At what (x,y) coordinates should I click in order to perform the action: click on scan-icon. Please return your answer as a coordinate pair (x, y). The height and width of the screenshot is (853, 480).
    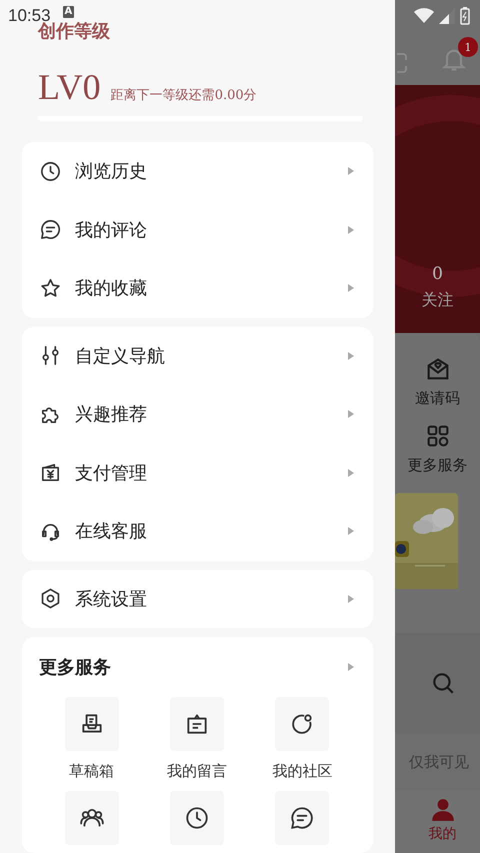
    Looking at the image, I should click on (401, 63).